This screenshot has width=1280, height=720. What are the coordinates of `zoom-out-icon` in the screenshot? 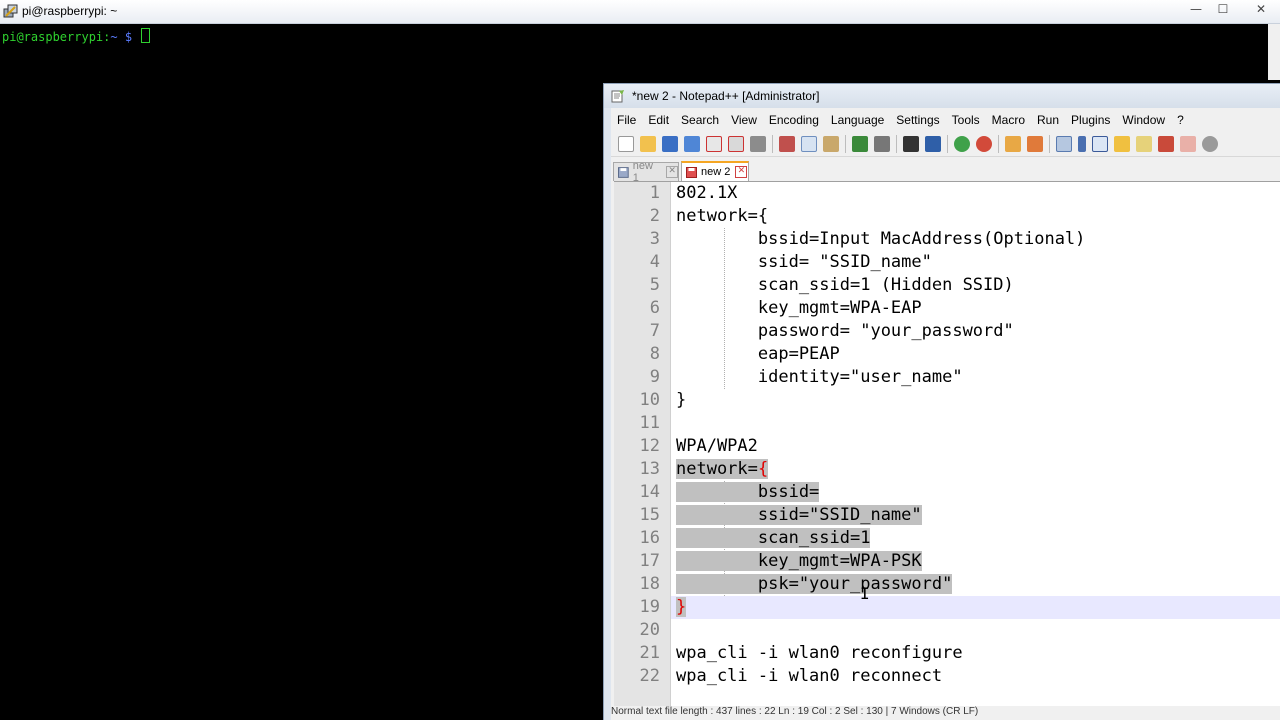 It's located at (984, 144).